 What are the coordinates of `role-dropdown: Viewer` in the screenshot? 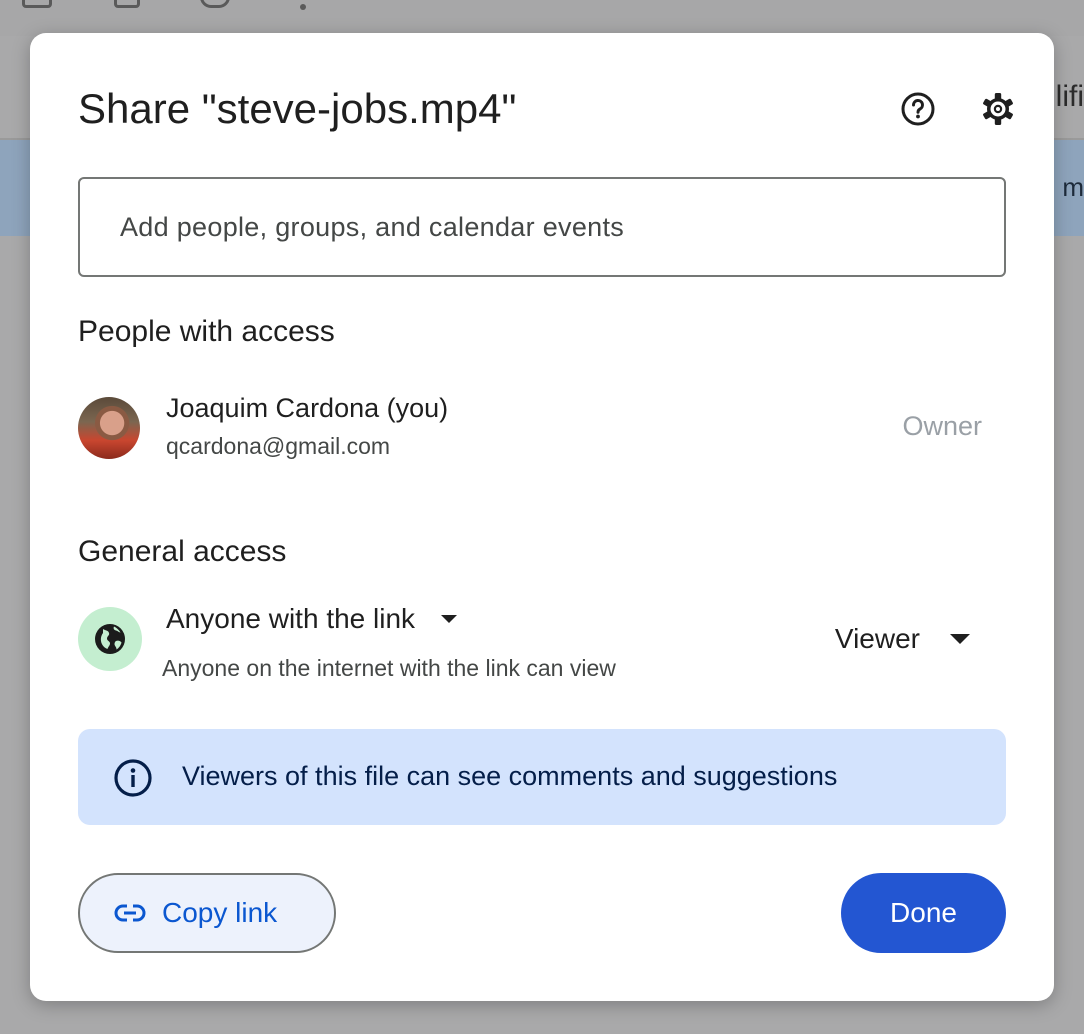 It's located at (902, 639).